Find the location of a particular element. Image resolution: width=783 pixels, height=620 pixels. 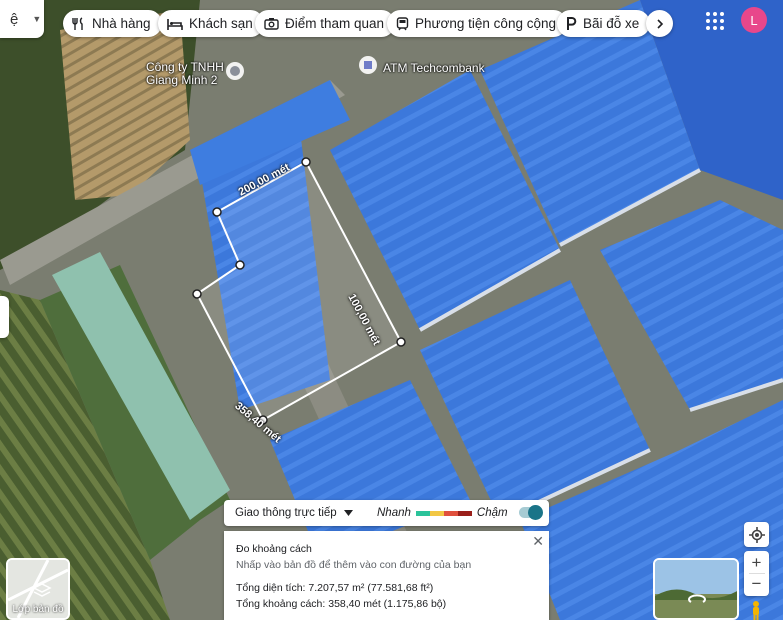

street-view-image is located at coordinates (696, 589).